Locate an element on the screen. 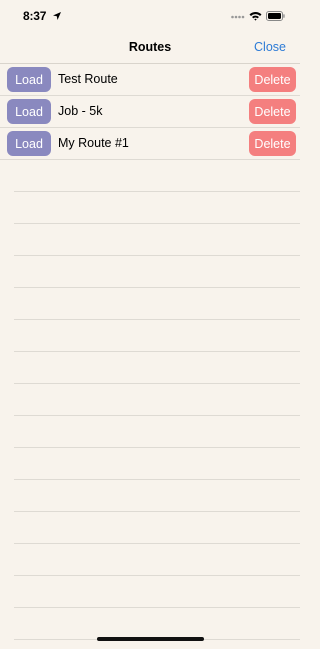  close-button: Close is located at coordinates (270, 47).